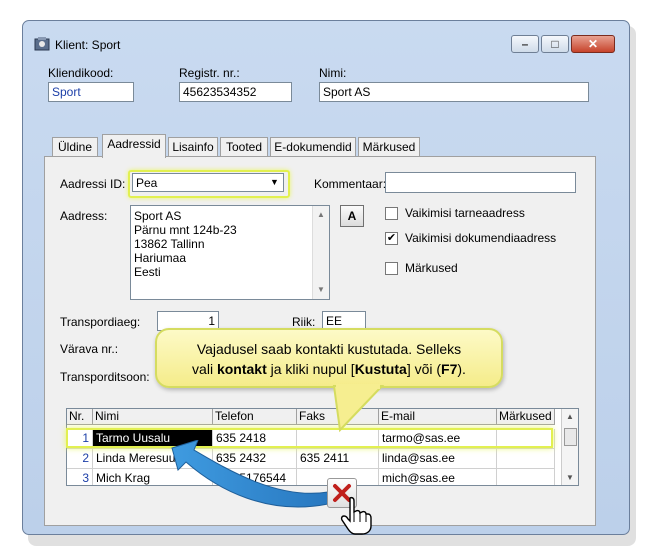 The image size is (648, 557). Describe the element at coordinates (255, 417) in the screenshot. I see `col-header-telefon: Telefon` at that location.